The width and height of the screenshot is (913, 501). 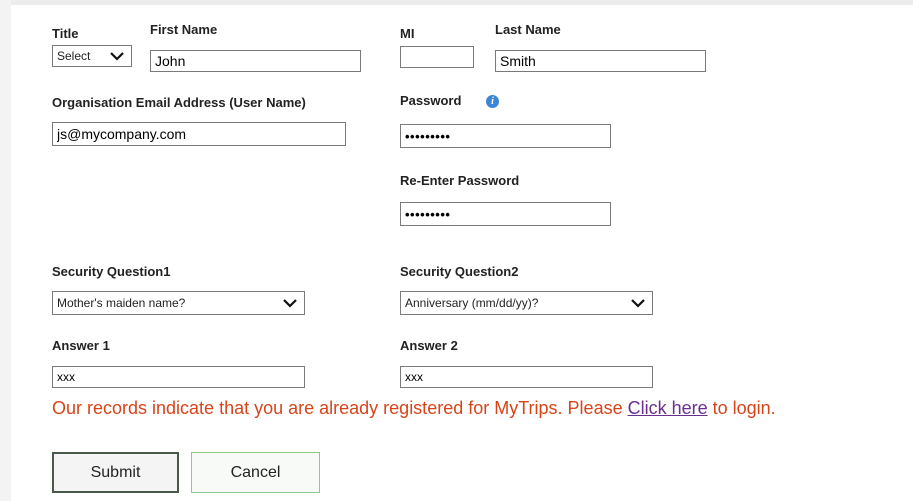 I want to click on info-icon: i, so click(x=492, y=101).